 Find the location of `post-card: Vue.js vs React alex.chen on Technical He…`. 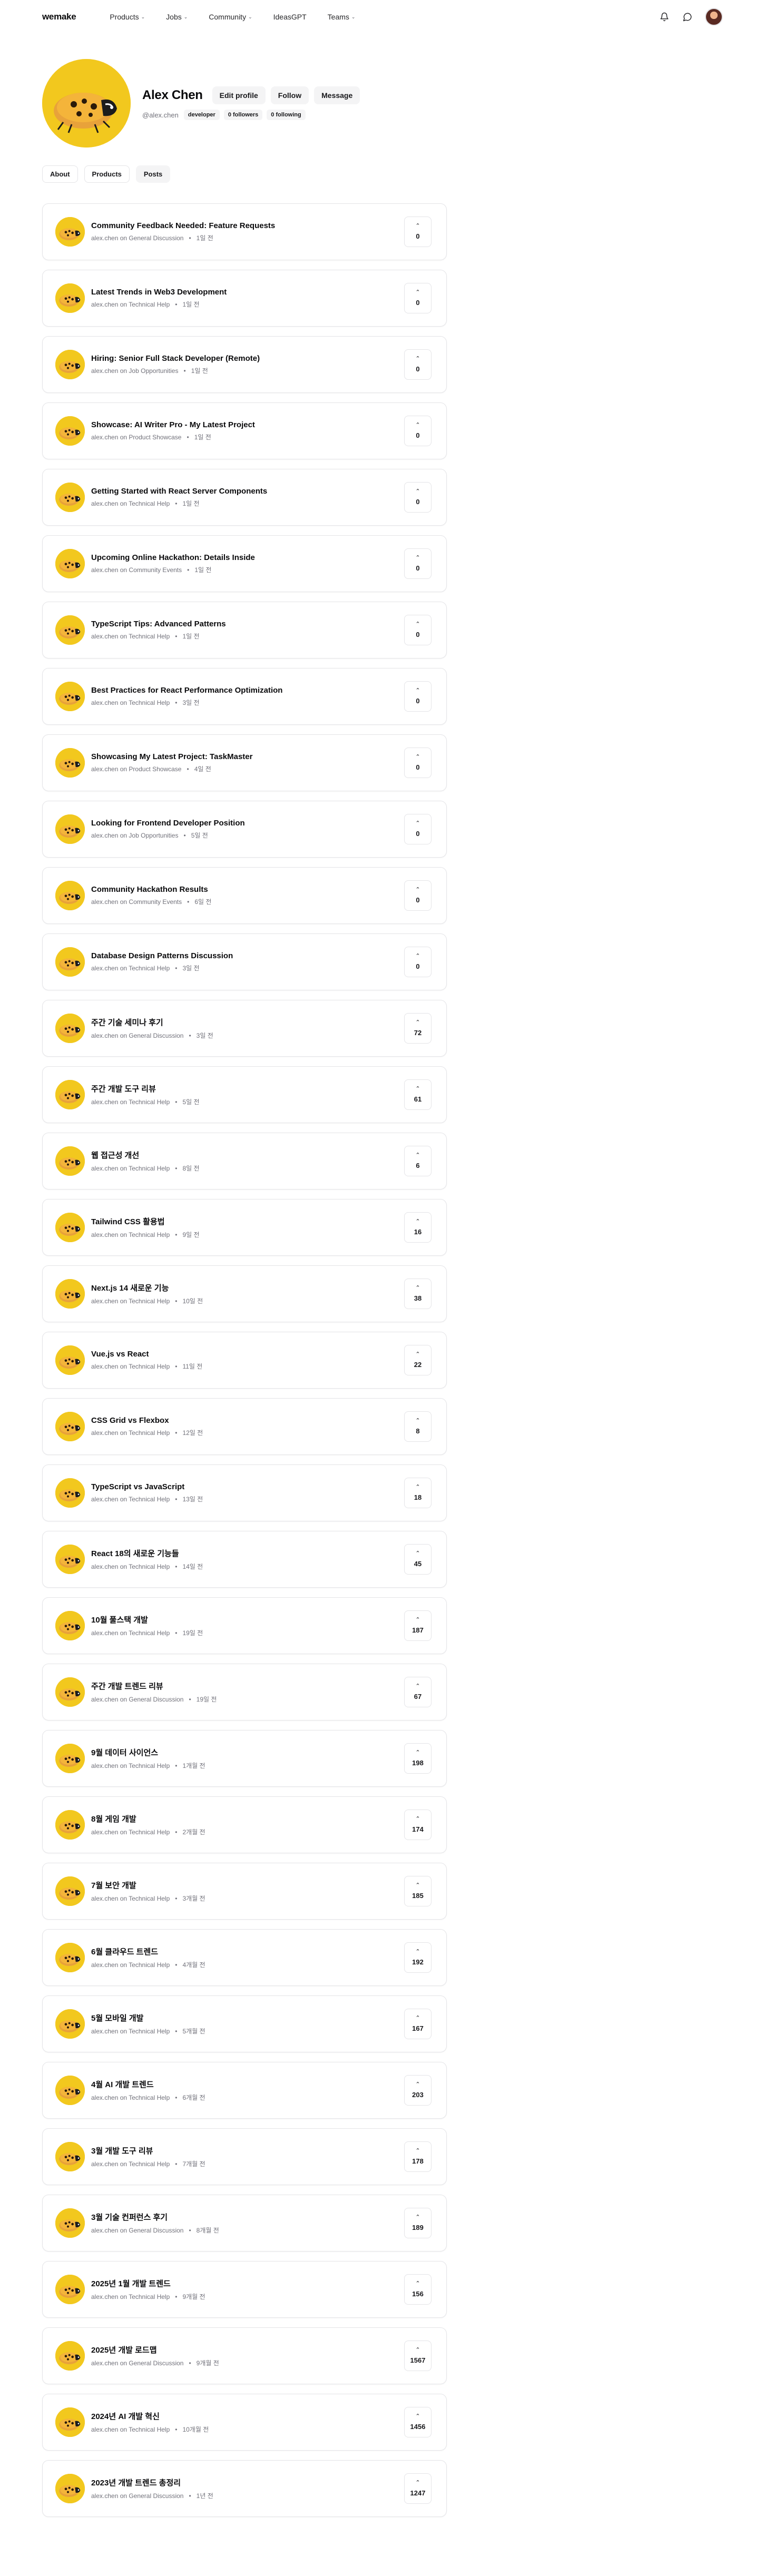

post-card: Vue.js vs React alex.chen on Technical He… is located at coordinates (244, 1361).